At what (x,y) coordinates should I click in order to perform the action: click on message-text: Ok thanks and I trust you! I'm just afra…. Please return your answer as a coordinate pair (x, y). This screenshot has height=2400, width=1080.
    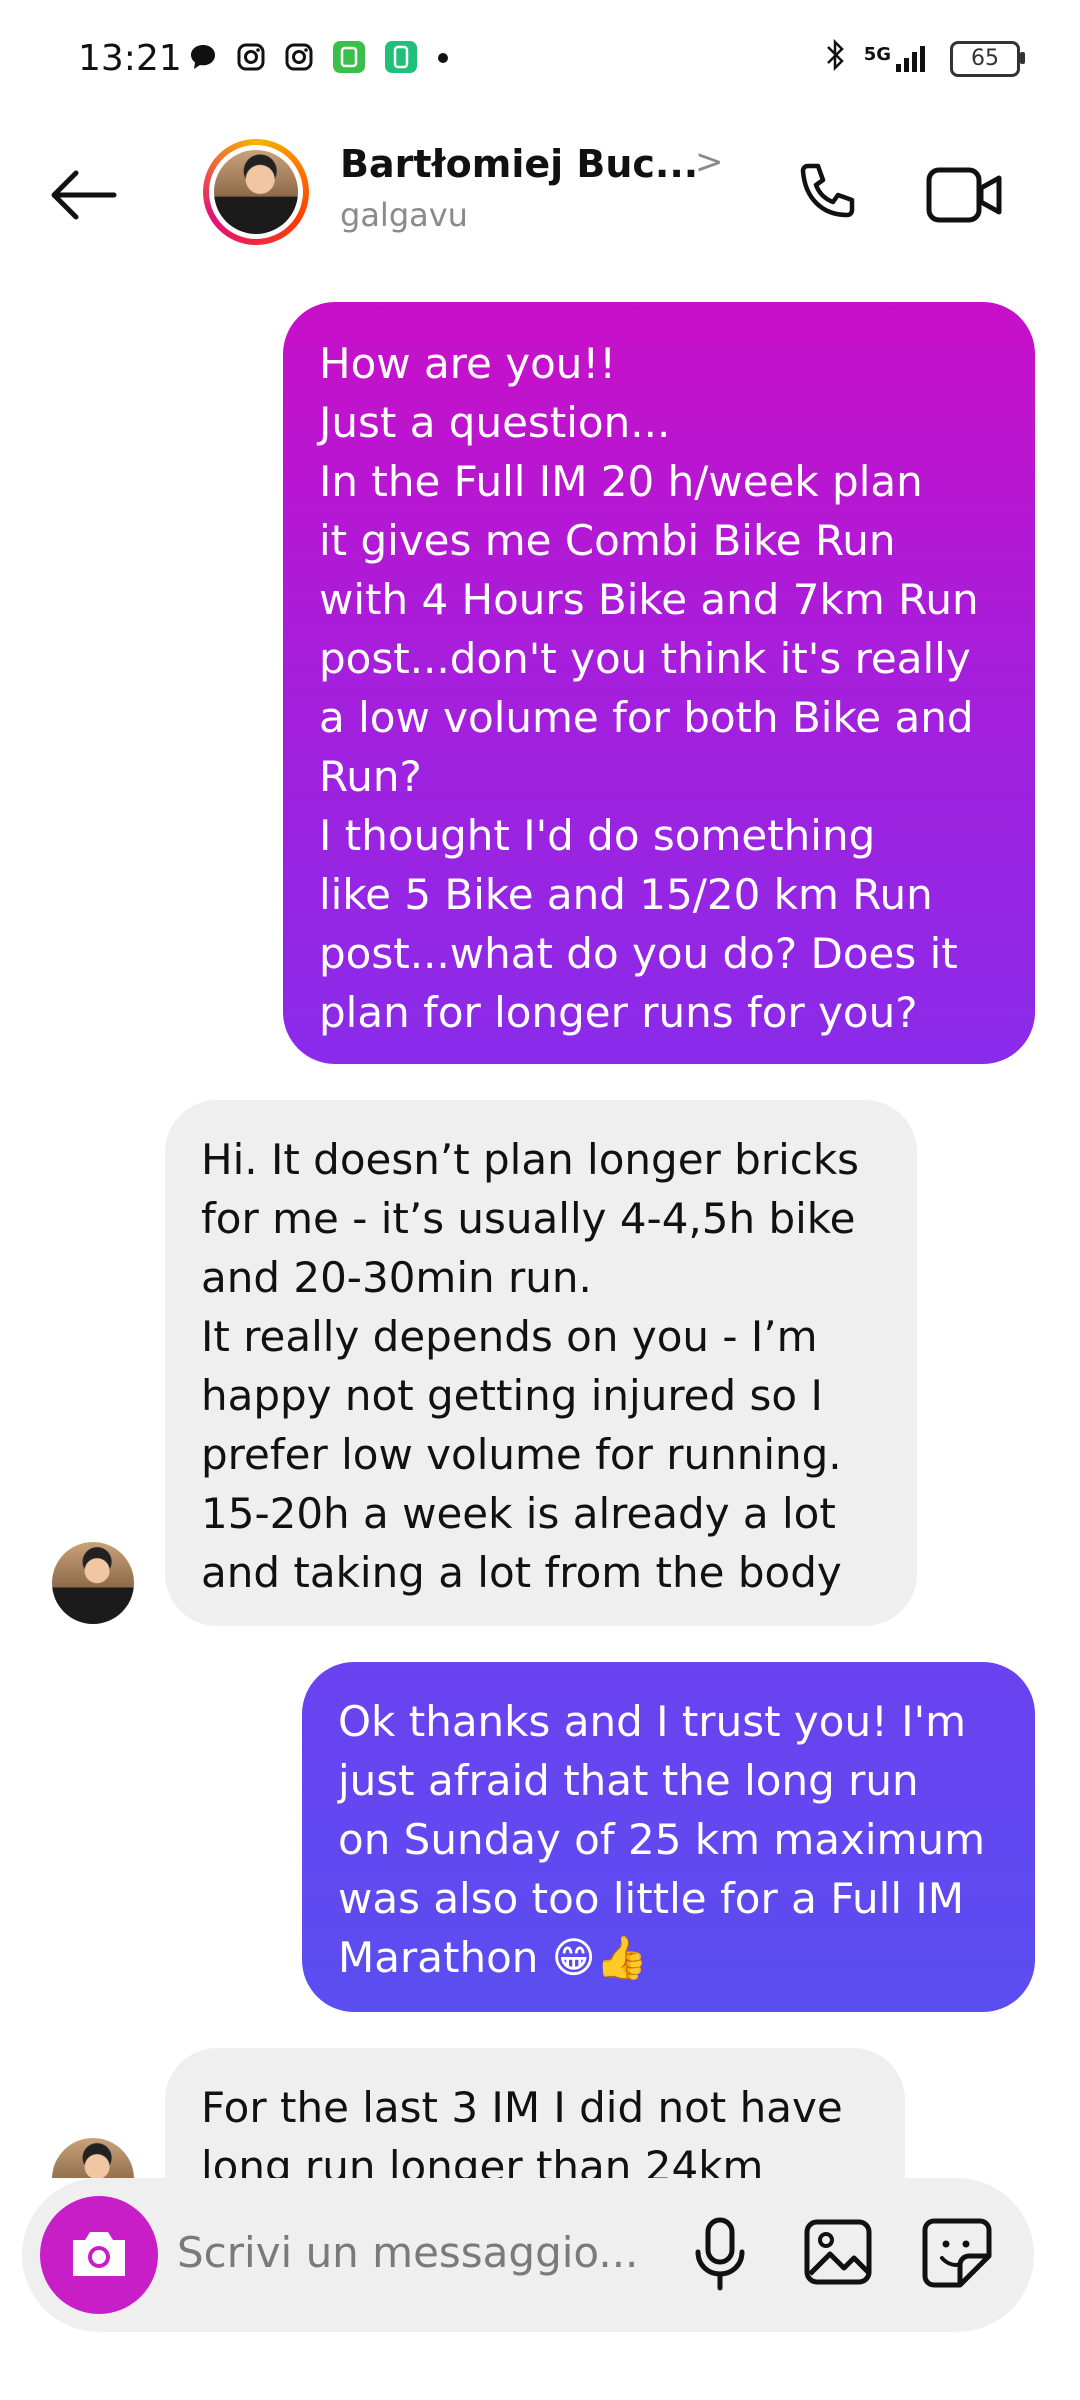
    Looking at the image, I should click on (662, 1839).